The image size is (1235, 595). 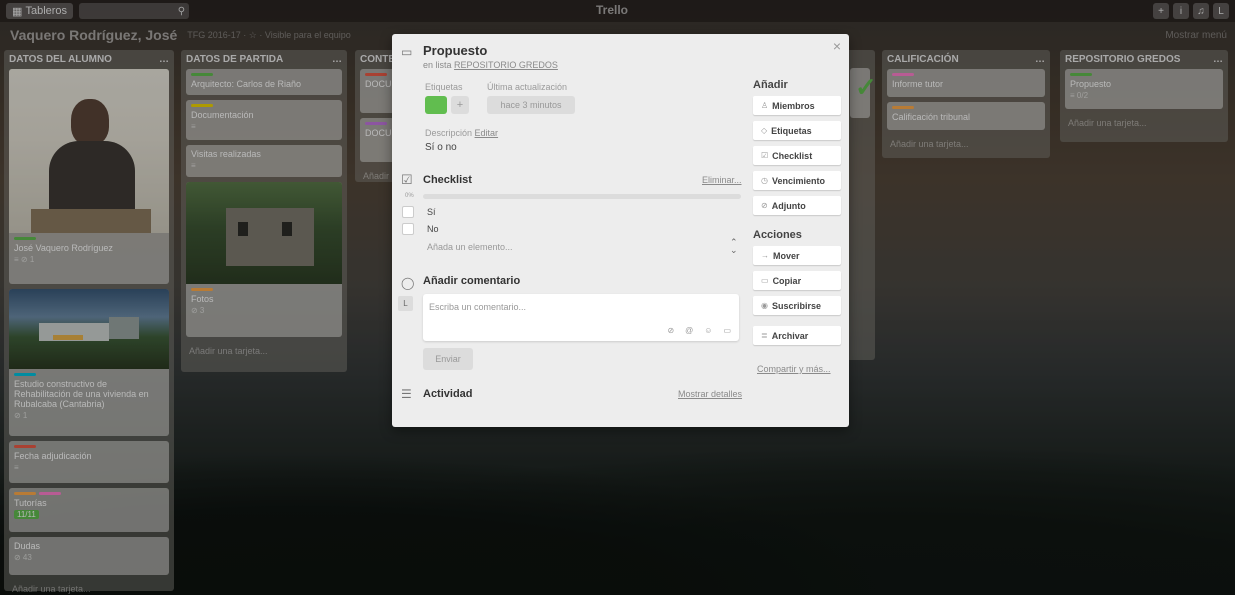 I want to click on activity-icon: ☰, so click(x=406, y=394).